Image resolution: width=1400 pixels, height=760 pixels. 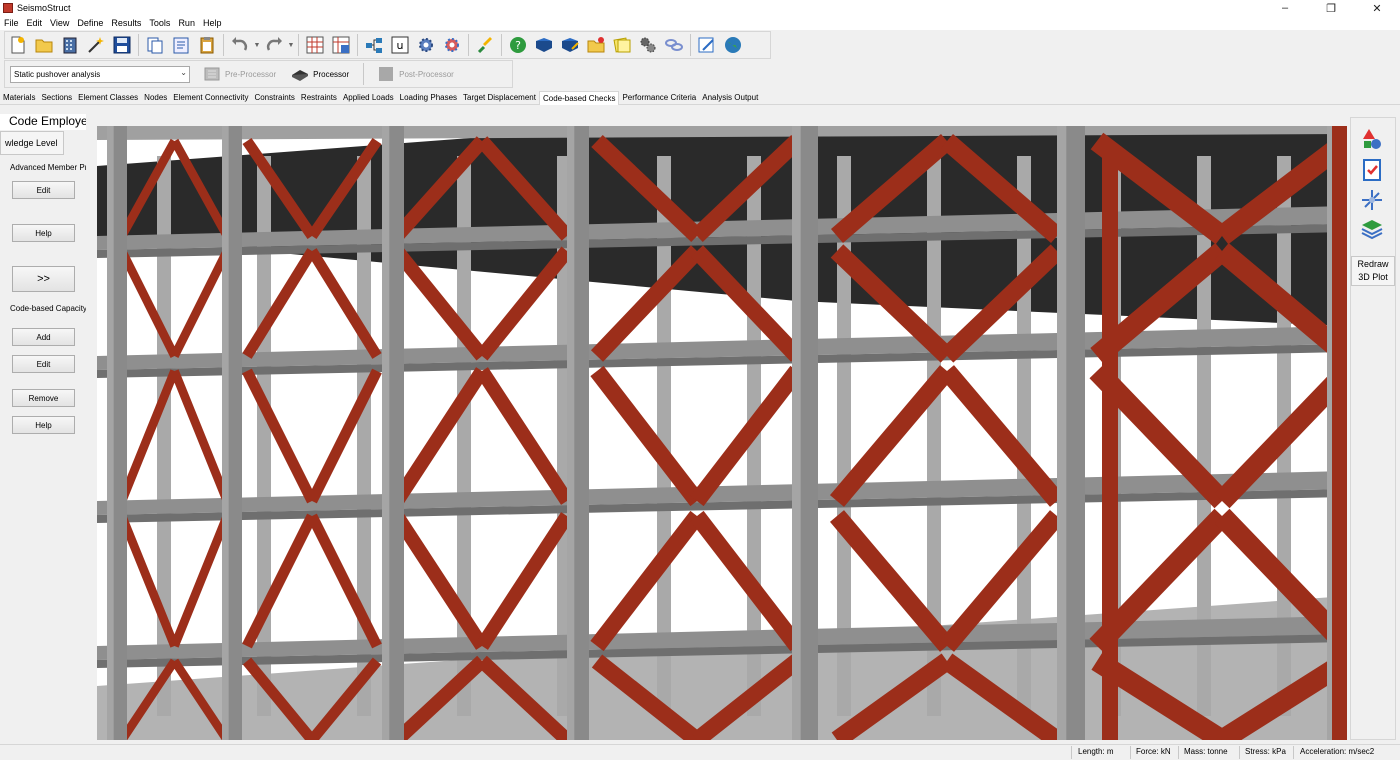 I want to click on checklist-icon, so click(x=1372, y=170).